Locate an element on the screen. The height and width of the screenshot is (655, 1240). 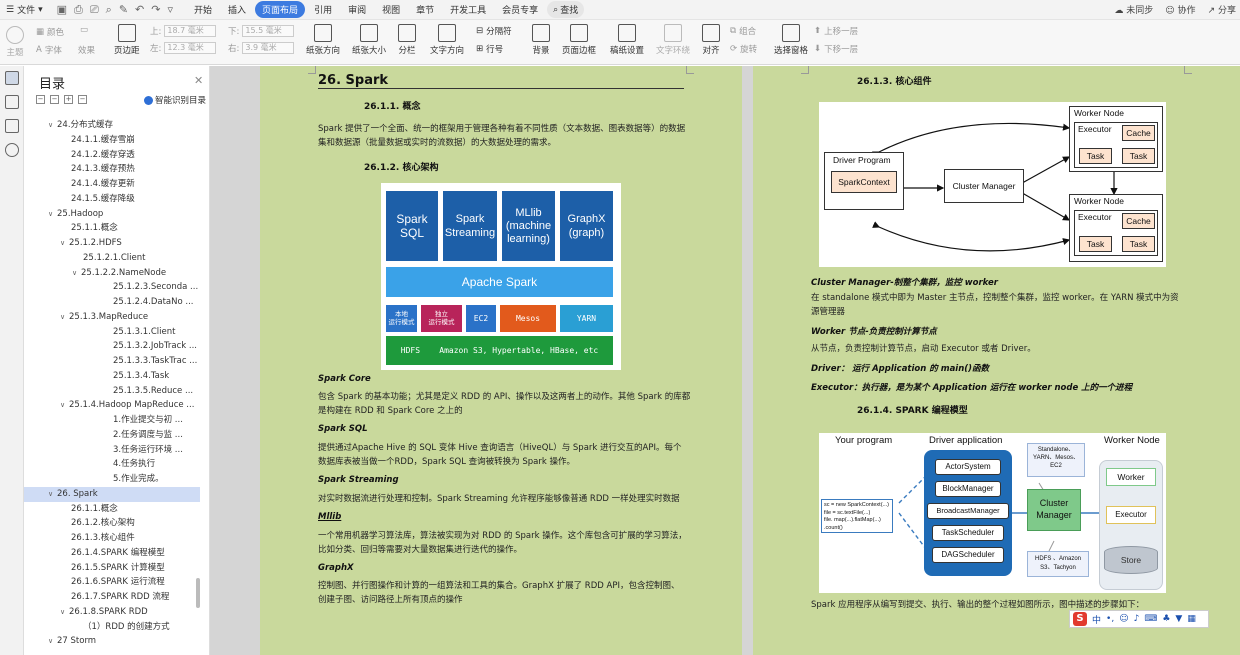
term-graphx: GraphX is located at coordinates (336, 568).